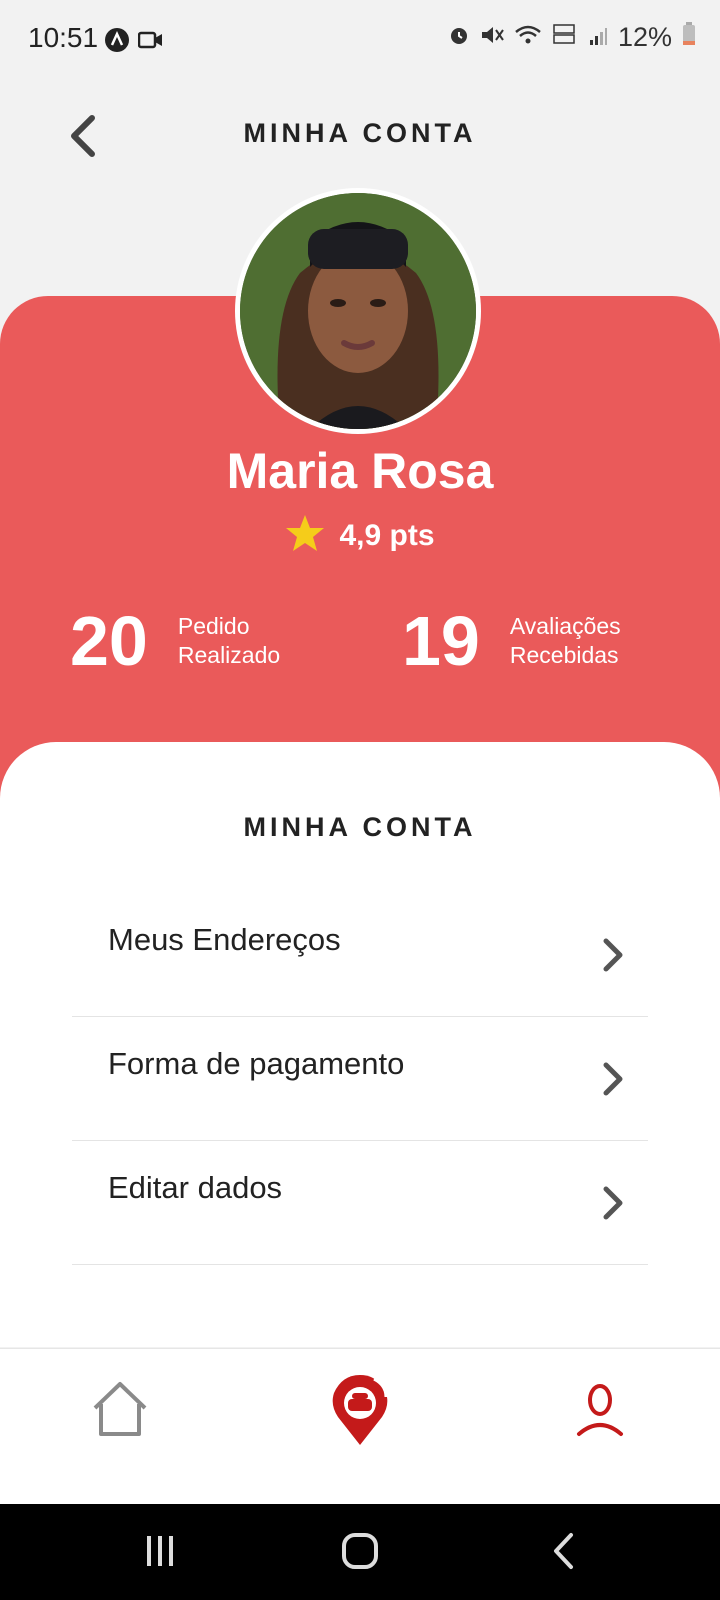 The height and width of the screenshot is (1600, 720). Describe the element at coordinates (360, 1202) in the screenshot. I see `menu-item-edit-data: Editar dados` at that location.